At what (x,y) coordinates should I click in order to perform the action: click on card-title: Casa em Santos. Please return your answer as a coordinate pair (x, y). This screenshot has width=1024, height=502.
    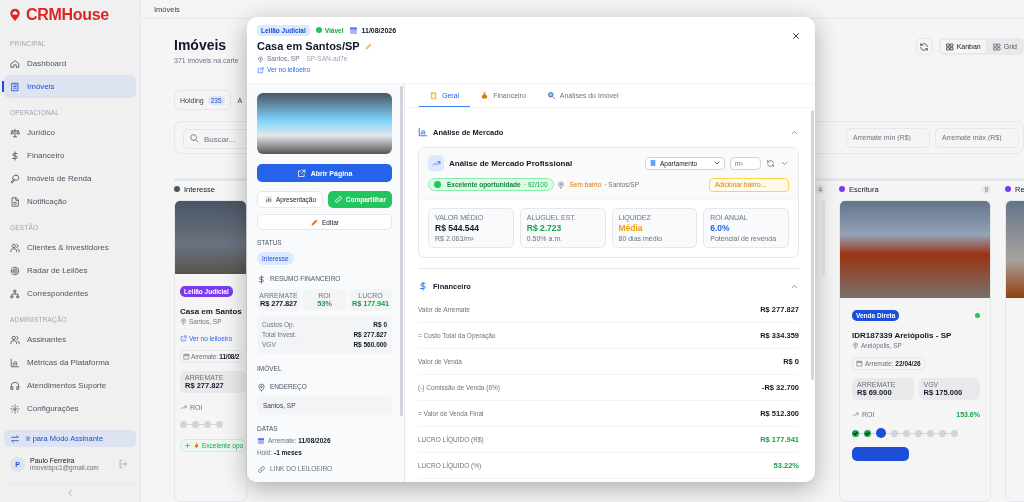
    Looking at the image, I should click on (211, 311).